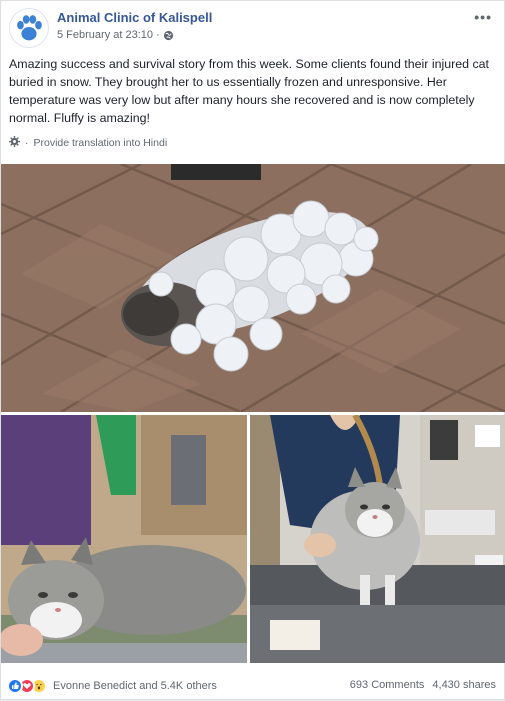 Image resolution: width=505 pixels, height=701 pixels. I want to click on page-avatar, so click(29, 28).